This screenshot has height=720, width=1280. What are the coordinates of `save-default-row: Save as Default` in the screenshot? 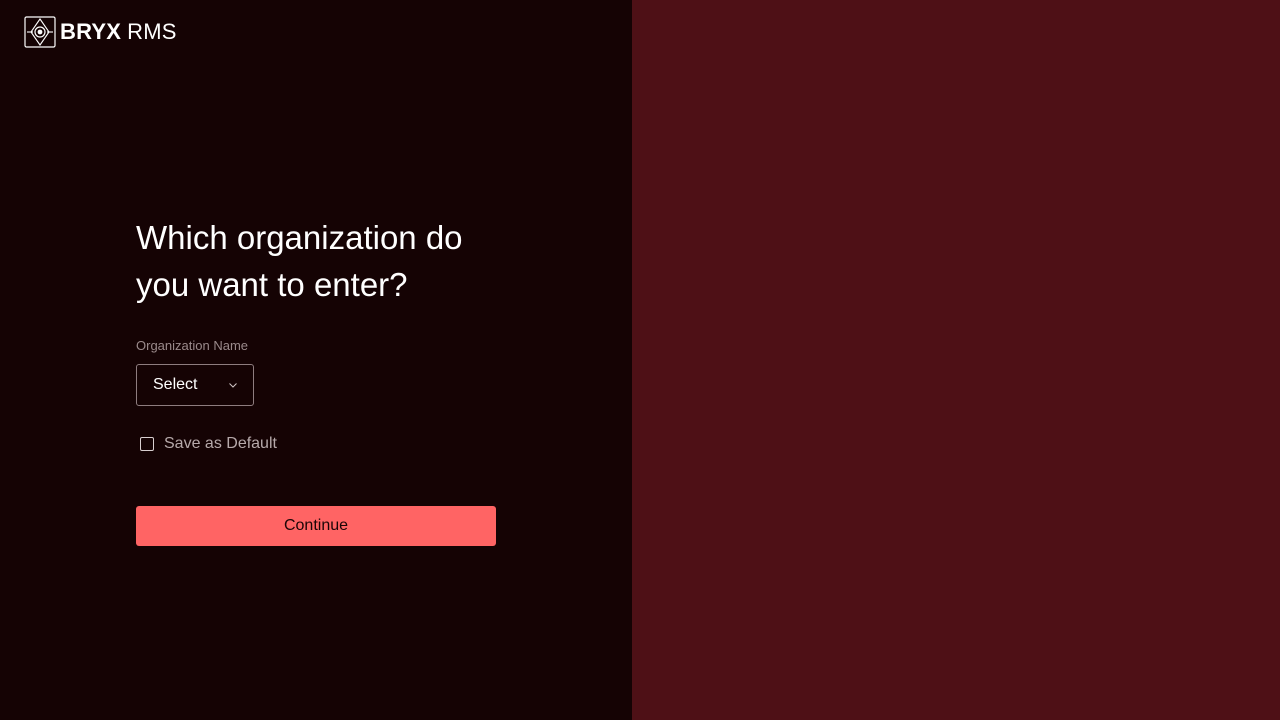 It's located at (318, 444).